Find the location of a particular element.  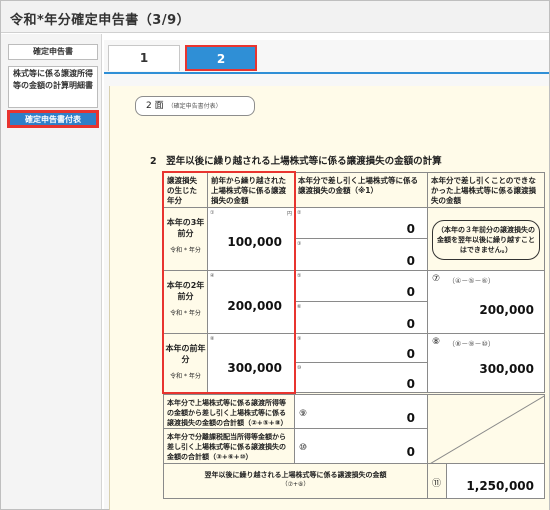

remain-formula-2years: （④－⑤－⑥） is located at coordinates (471, 281).